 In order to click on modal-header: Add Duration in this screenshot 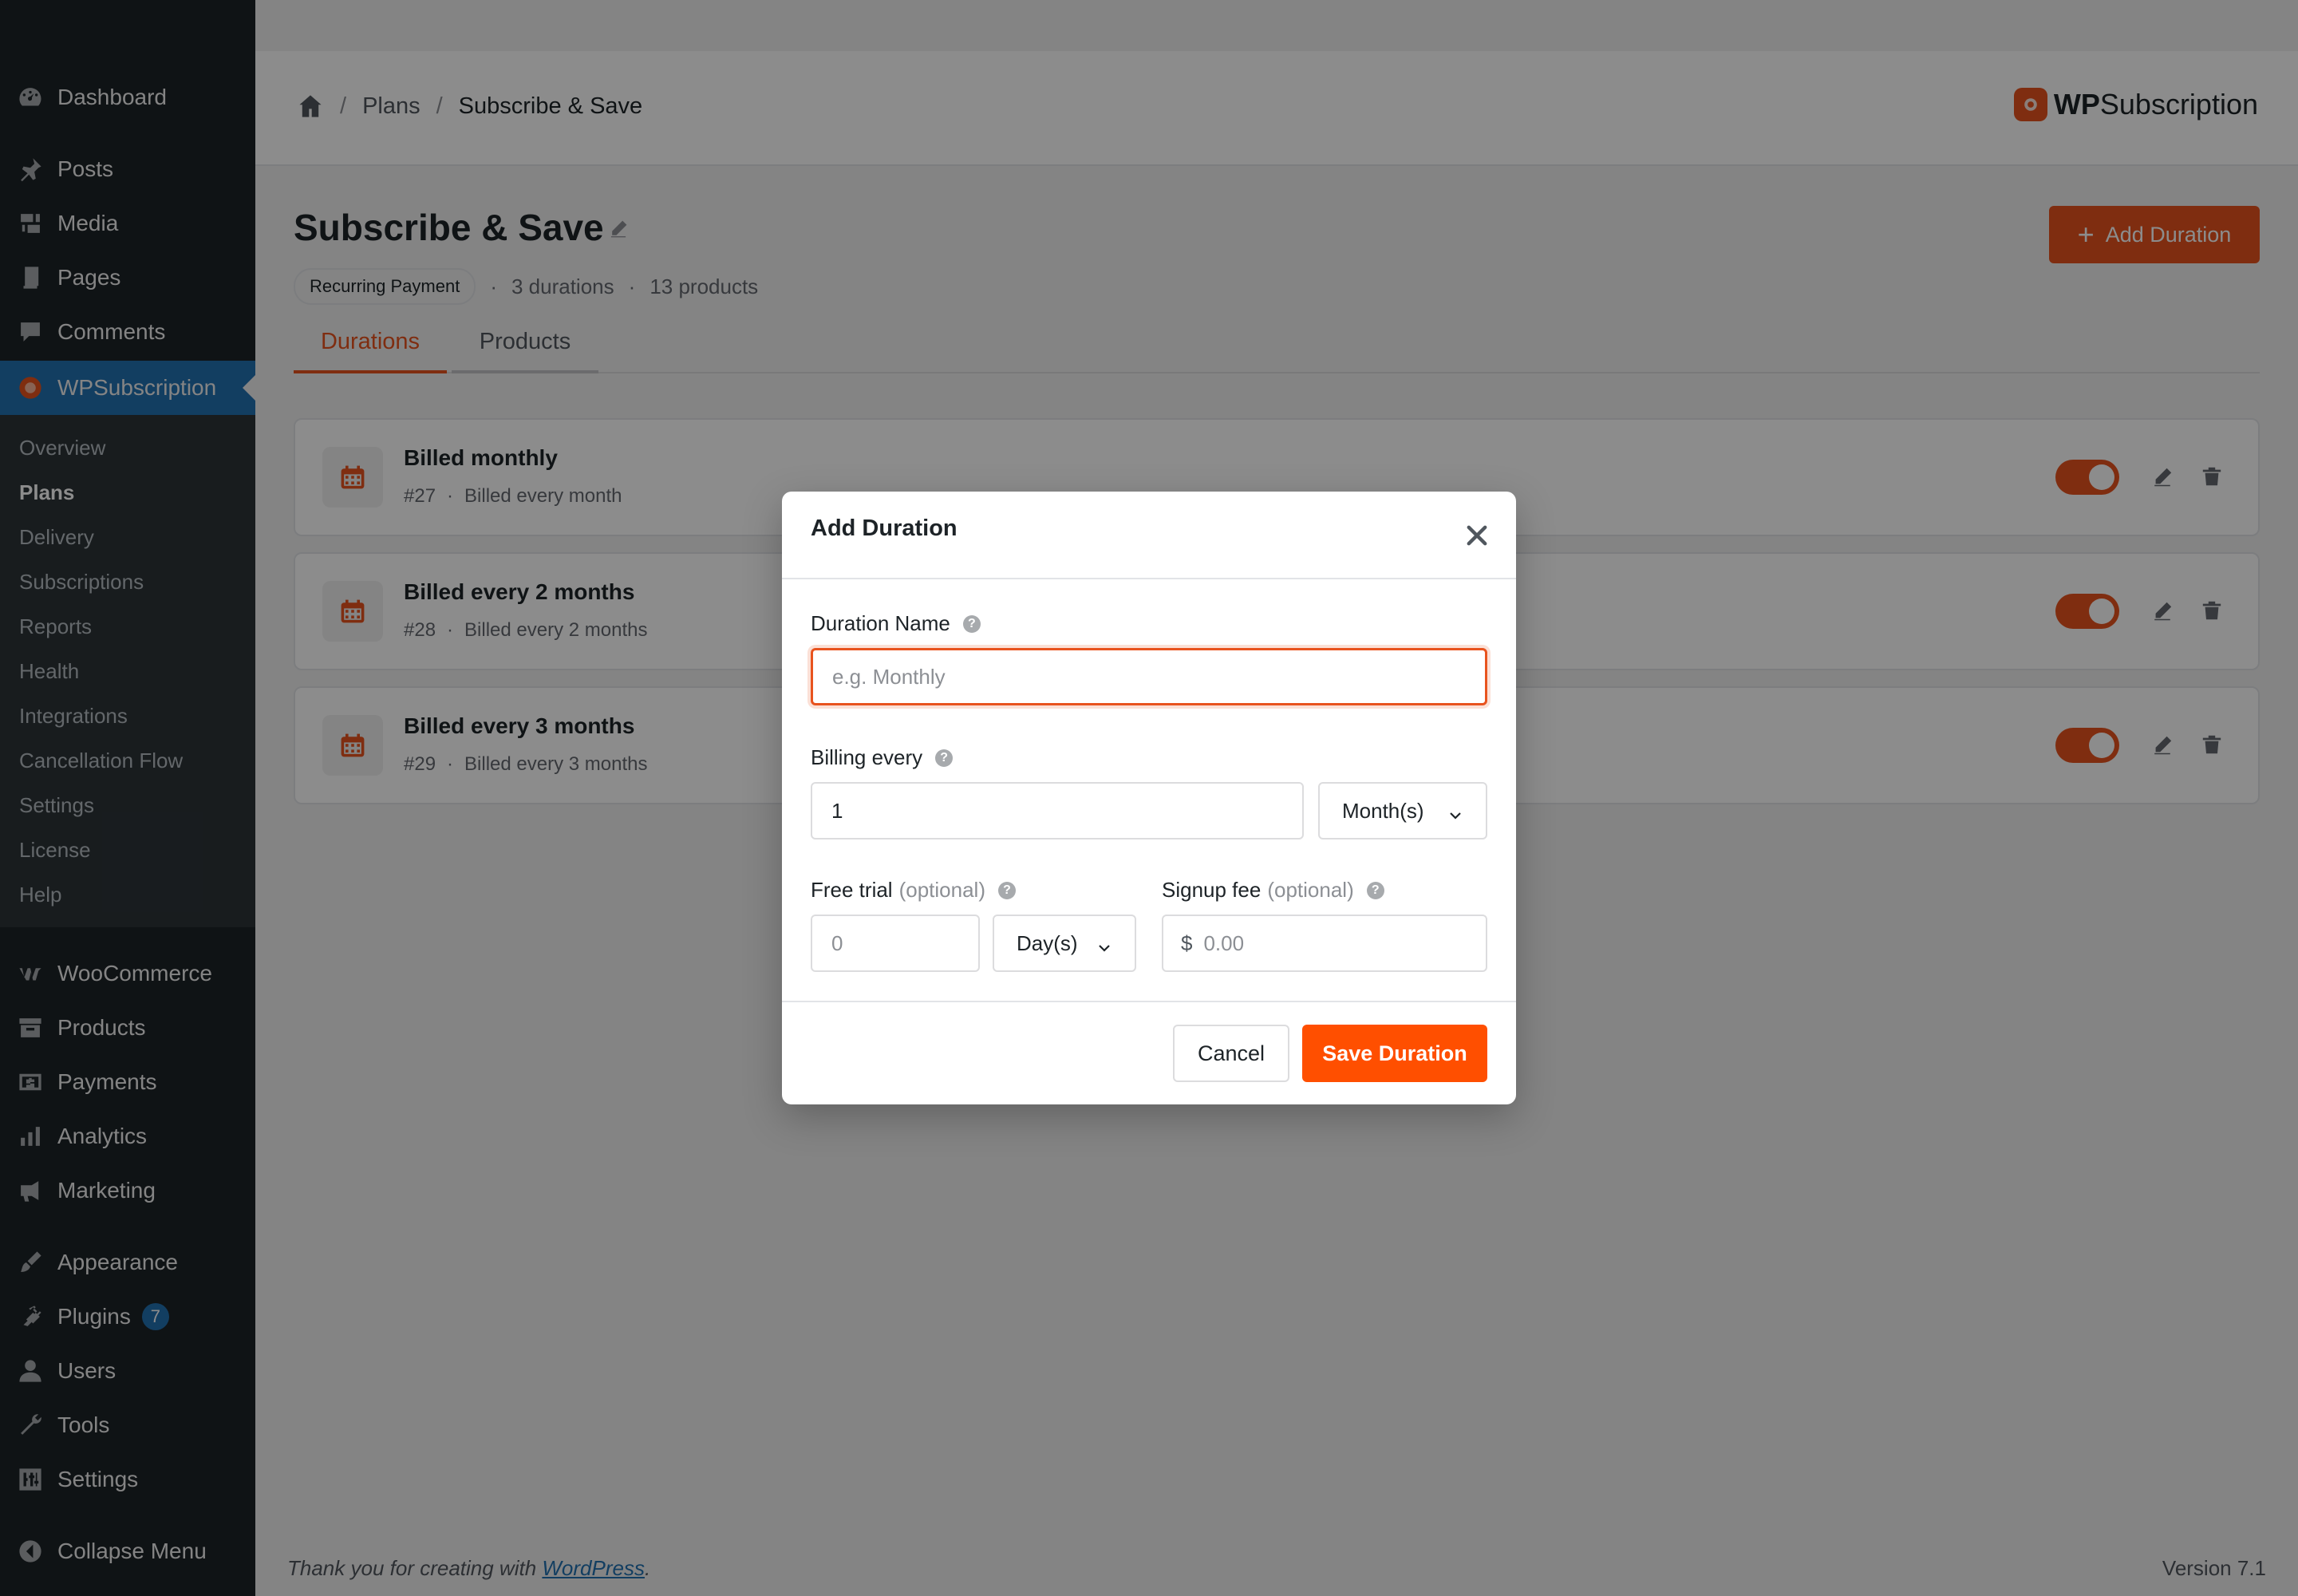, I will do `click(1149, 535)`.